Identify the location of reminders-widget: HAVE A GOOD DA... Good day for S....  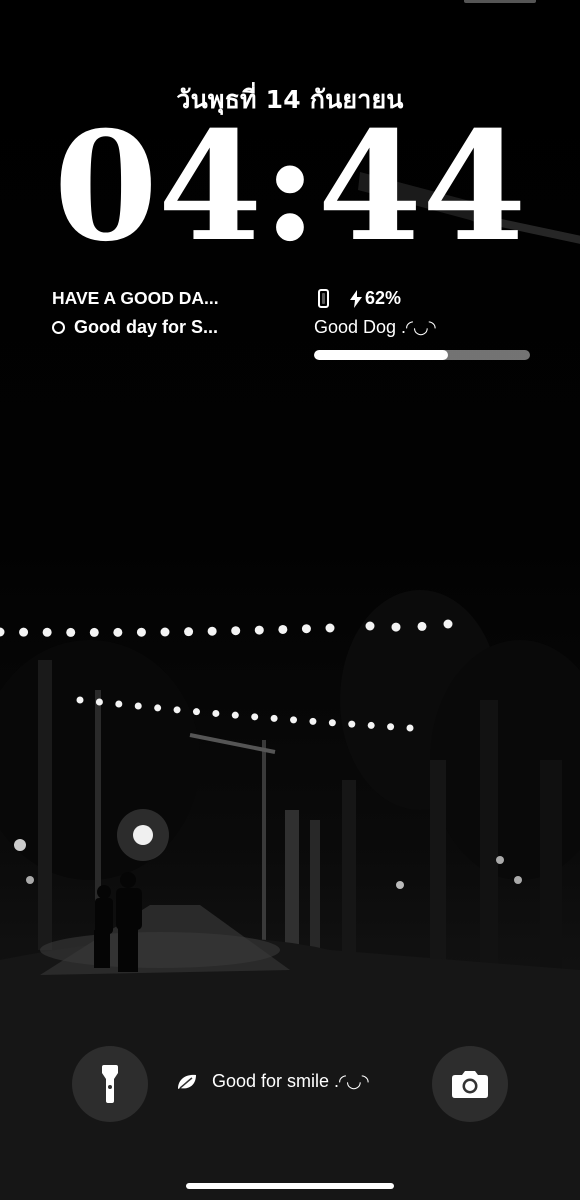
(162, 313).